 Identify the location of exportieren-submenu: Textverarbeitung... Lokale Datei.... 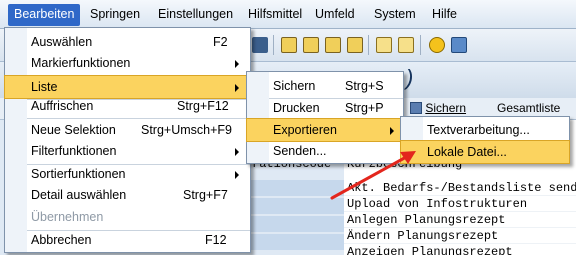
(485, 140).